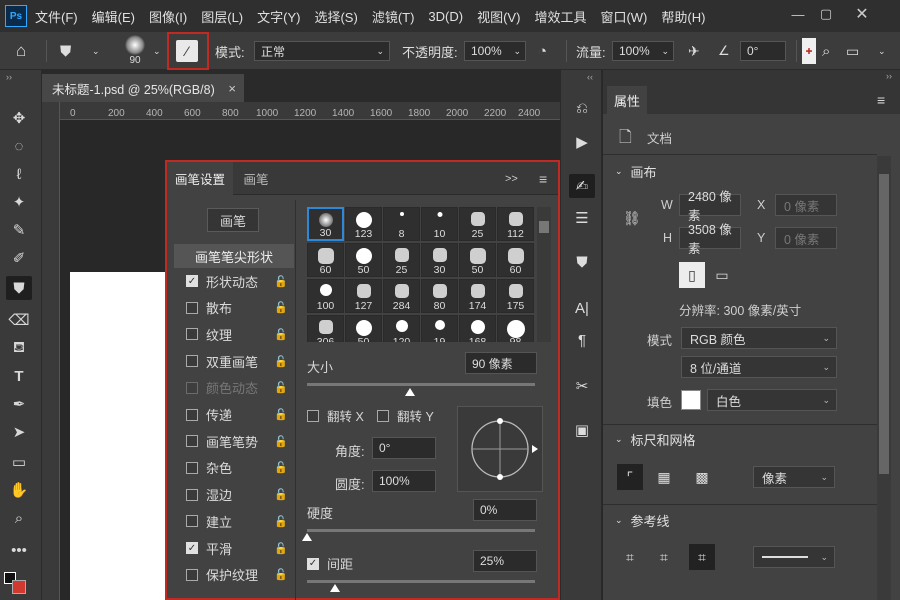 The image size is (900, 600). What do you see at coordinates (19, 587) in the screenshot?
I see `background-color-swatch` at bounding box center [19, 587].